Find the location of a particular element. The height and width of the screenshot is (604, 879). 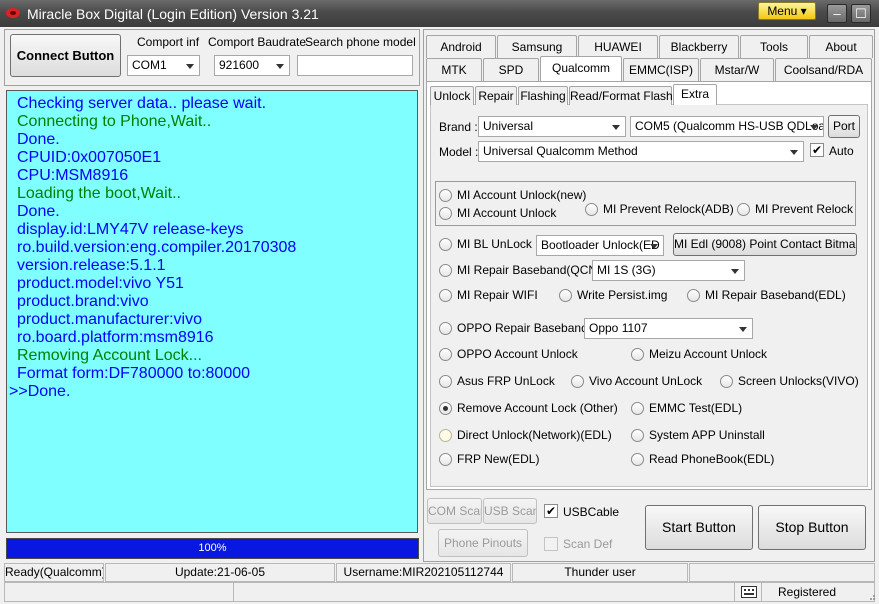

read-phonebook-edl-label: Read PhoneBook(EDL) is located at coordinates (712, 459).